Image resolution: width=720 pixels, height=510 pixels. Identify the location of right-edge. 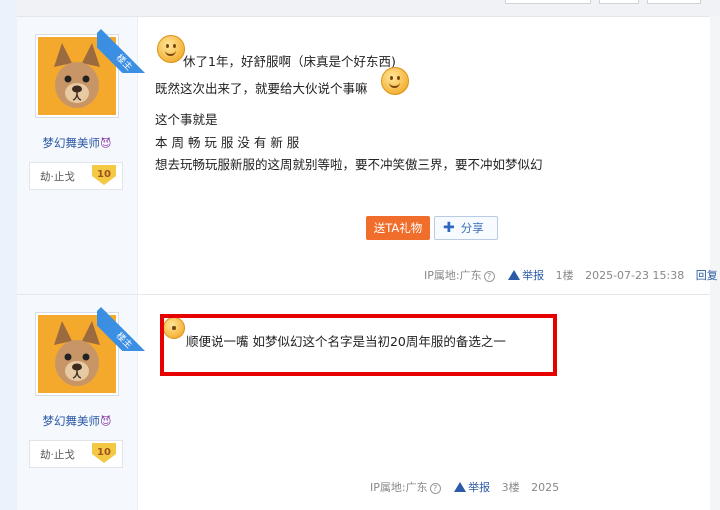
(714, 263).